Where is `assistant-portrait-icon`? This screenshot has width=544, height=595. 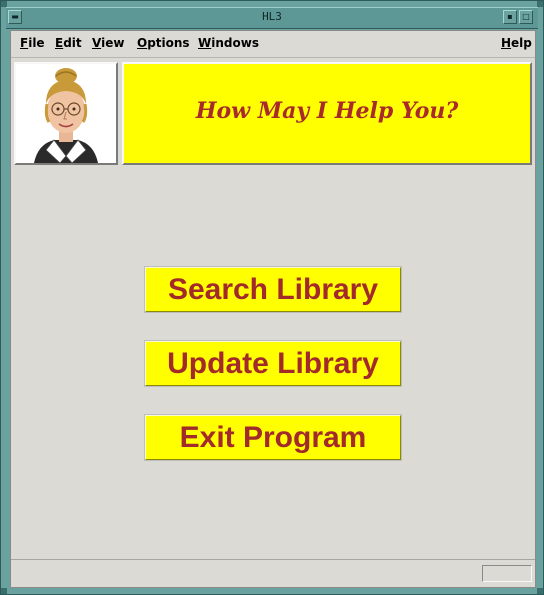 assistant-portrait-icon is located at coordinates (66, 113).